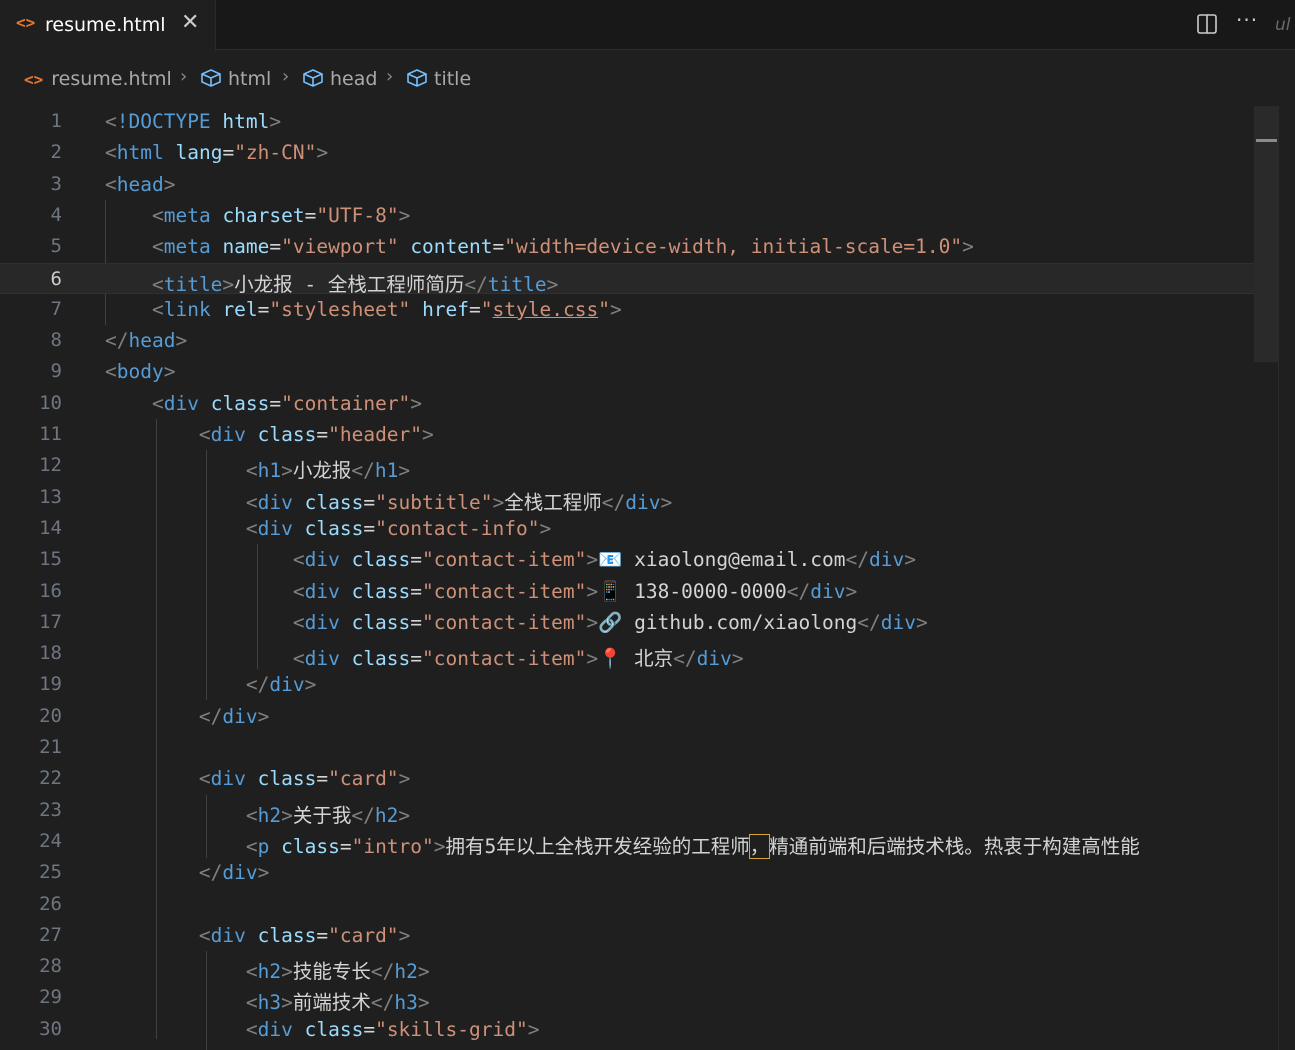  I want to click on code-text: <div class="card">, so click(304, 779).